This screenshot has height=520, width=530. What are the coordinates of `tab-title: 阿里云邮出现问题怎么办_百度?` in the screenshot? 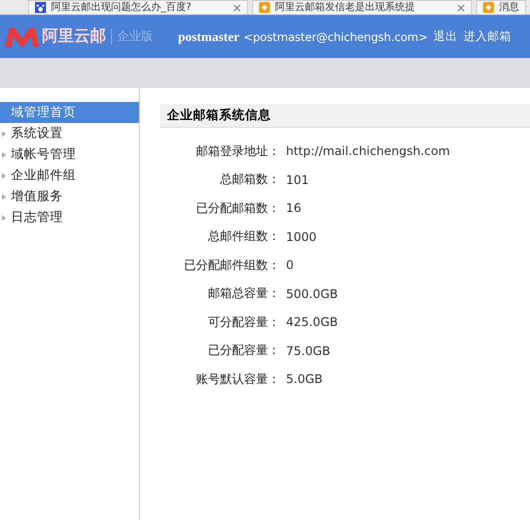 It's located at (121, 8).